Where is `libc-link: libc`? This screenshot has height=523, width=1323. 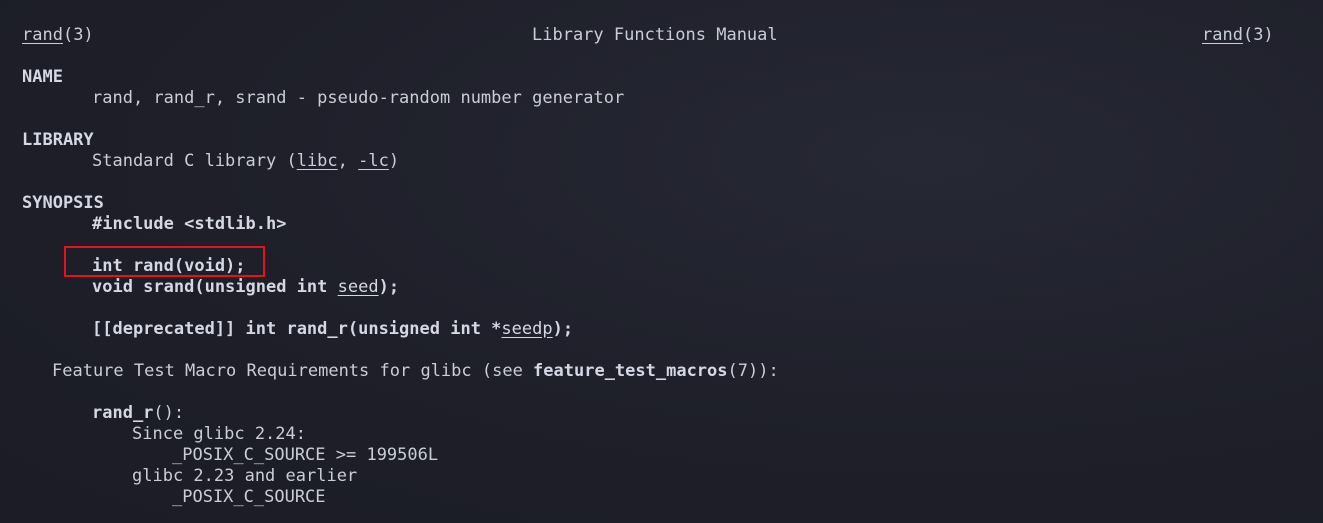 libc-link: libc is located at coordinates (317, 161).